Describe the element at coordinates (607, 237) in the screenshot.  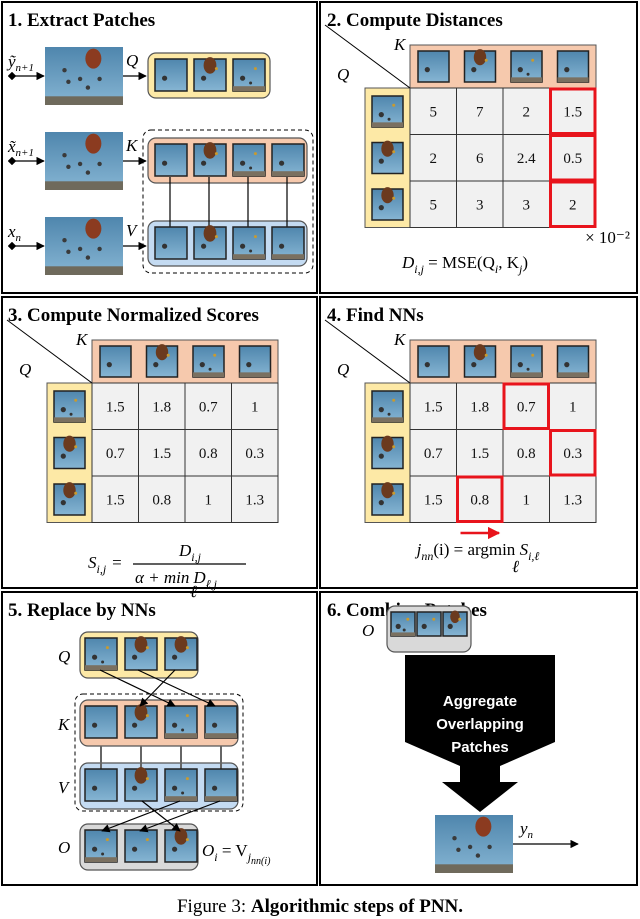
I see `scale-note: × 10⁻²` at that location.